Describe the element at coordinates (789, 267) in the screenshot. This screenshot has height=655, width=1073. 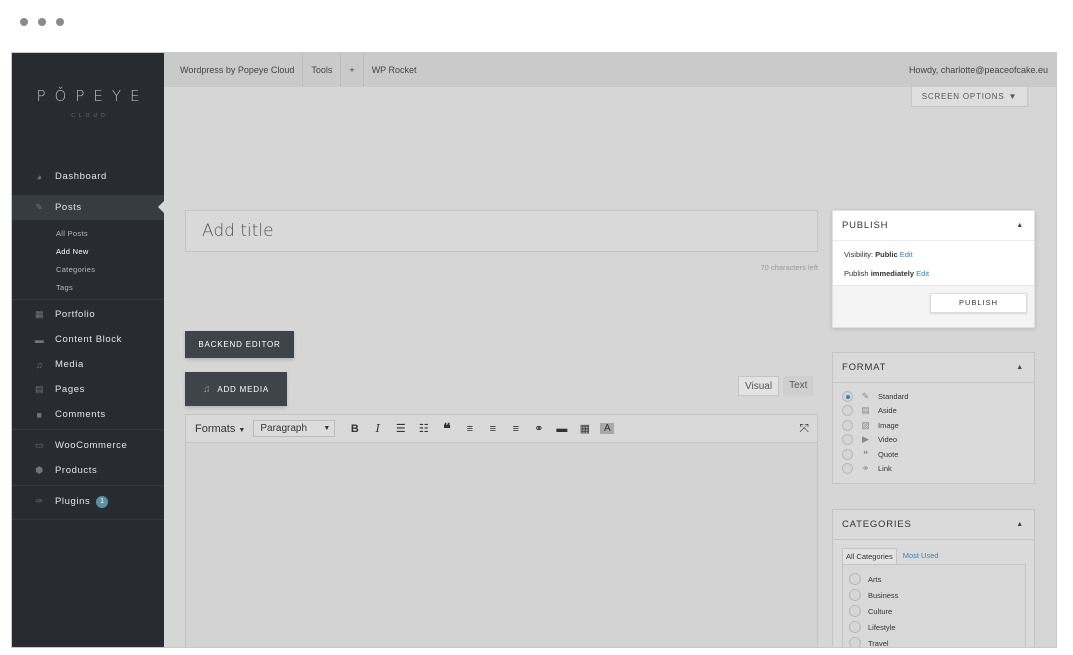
I see `character-count: 70 characters left` at that location.